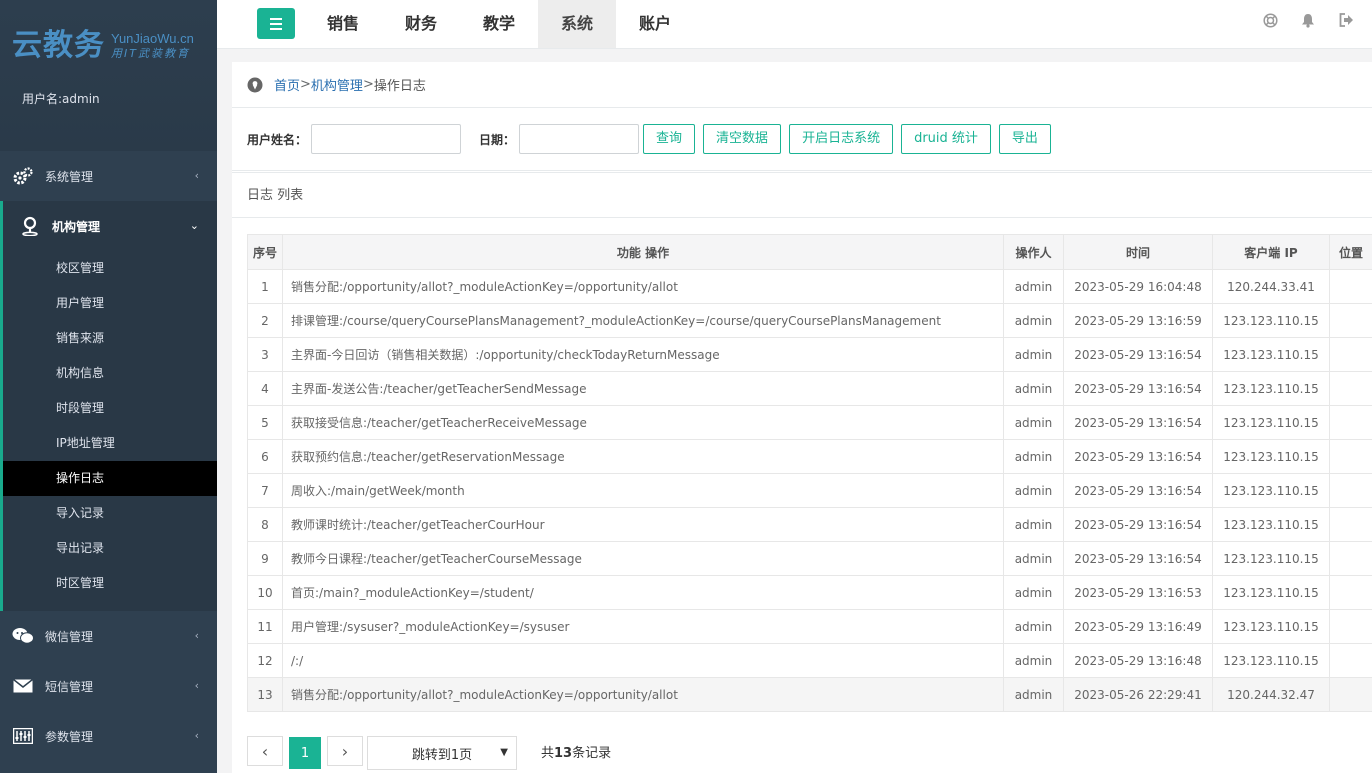  I want to click on submenu-item-time-slot: 时段管理, so click(110, 408).